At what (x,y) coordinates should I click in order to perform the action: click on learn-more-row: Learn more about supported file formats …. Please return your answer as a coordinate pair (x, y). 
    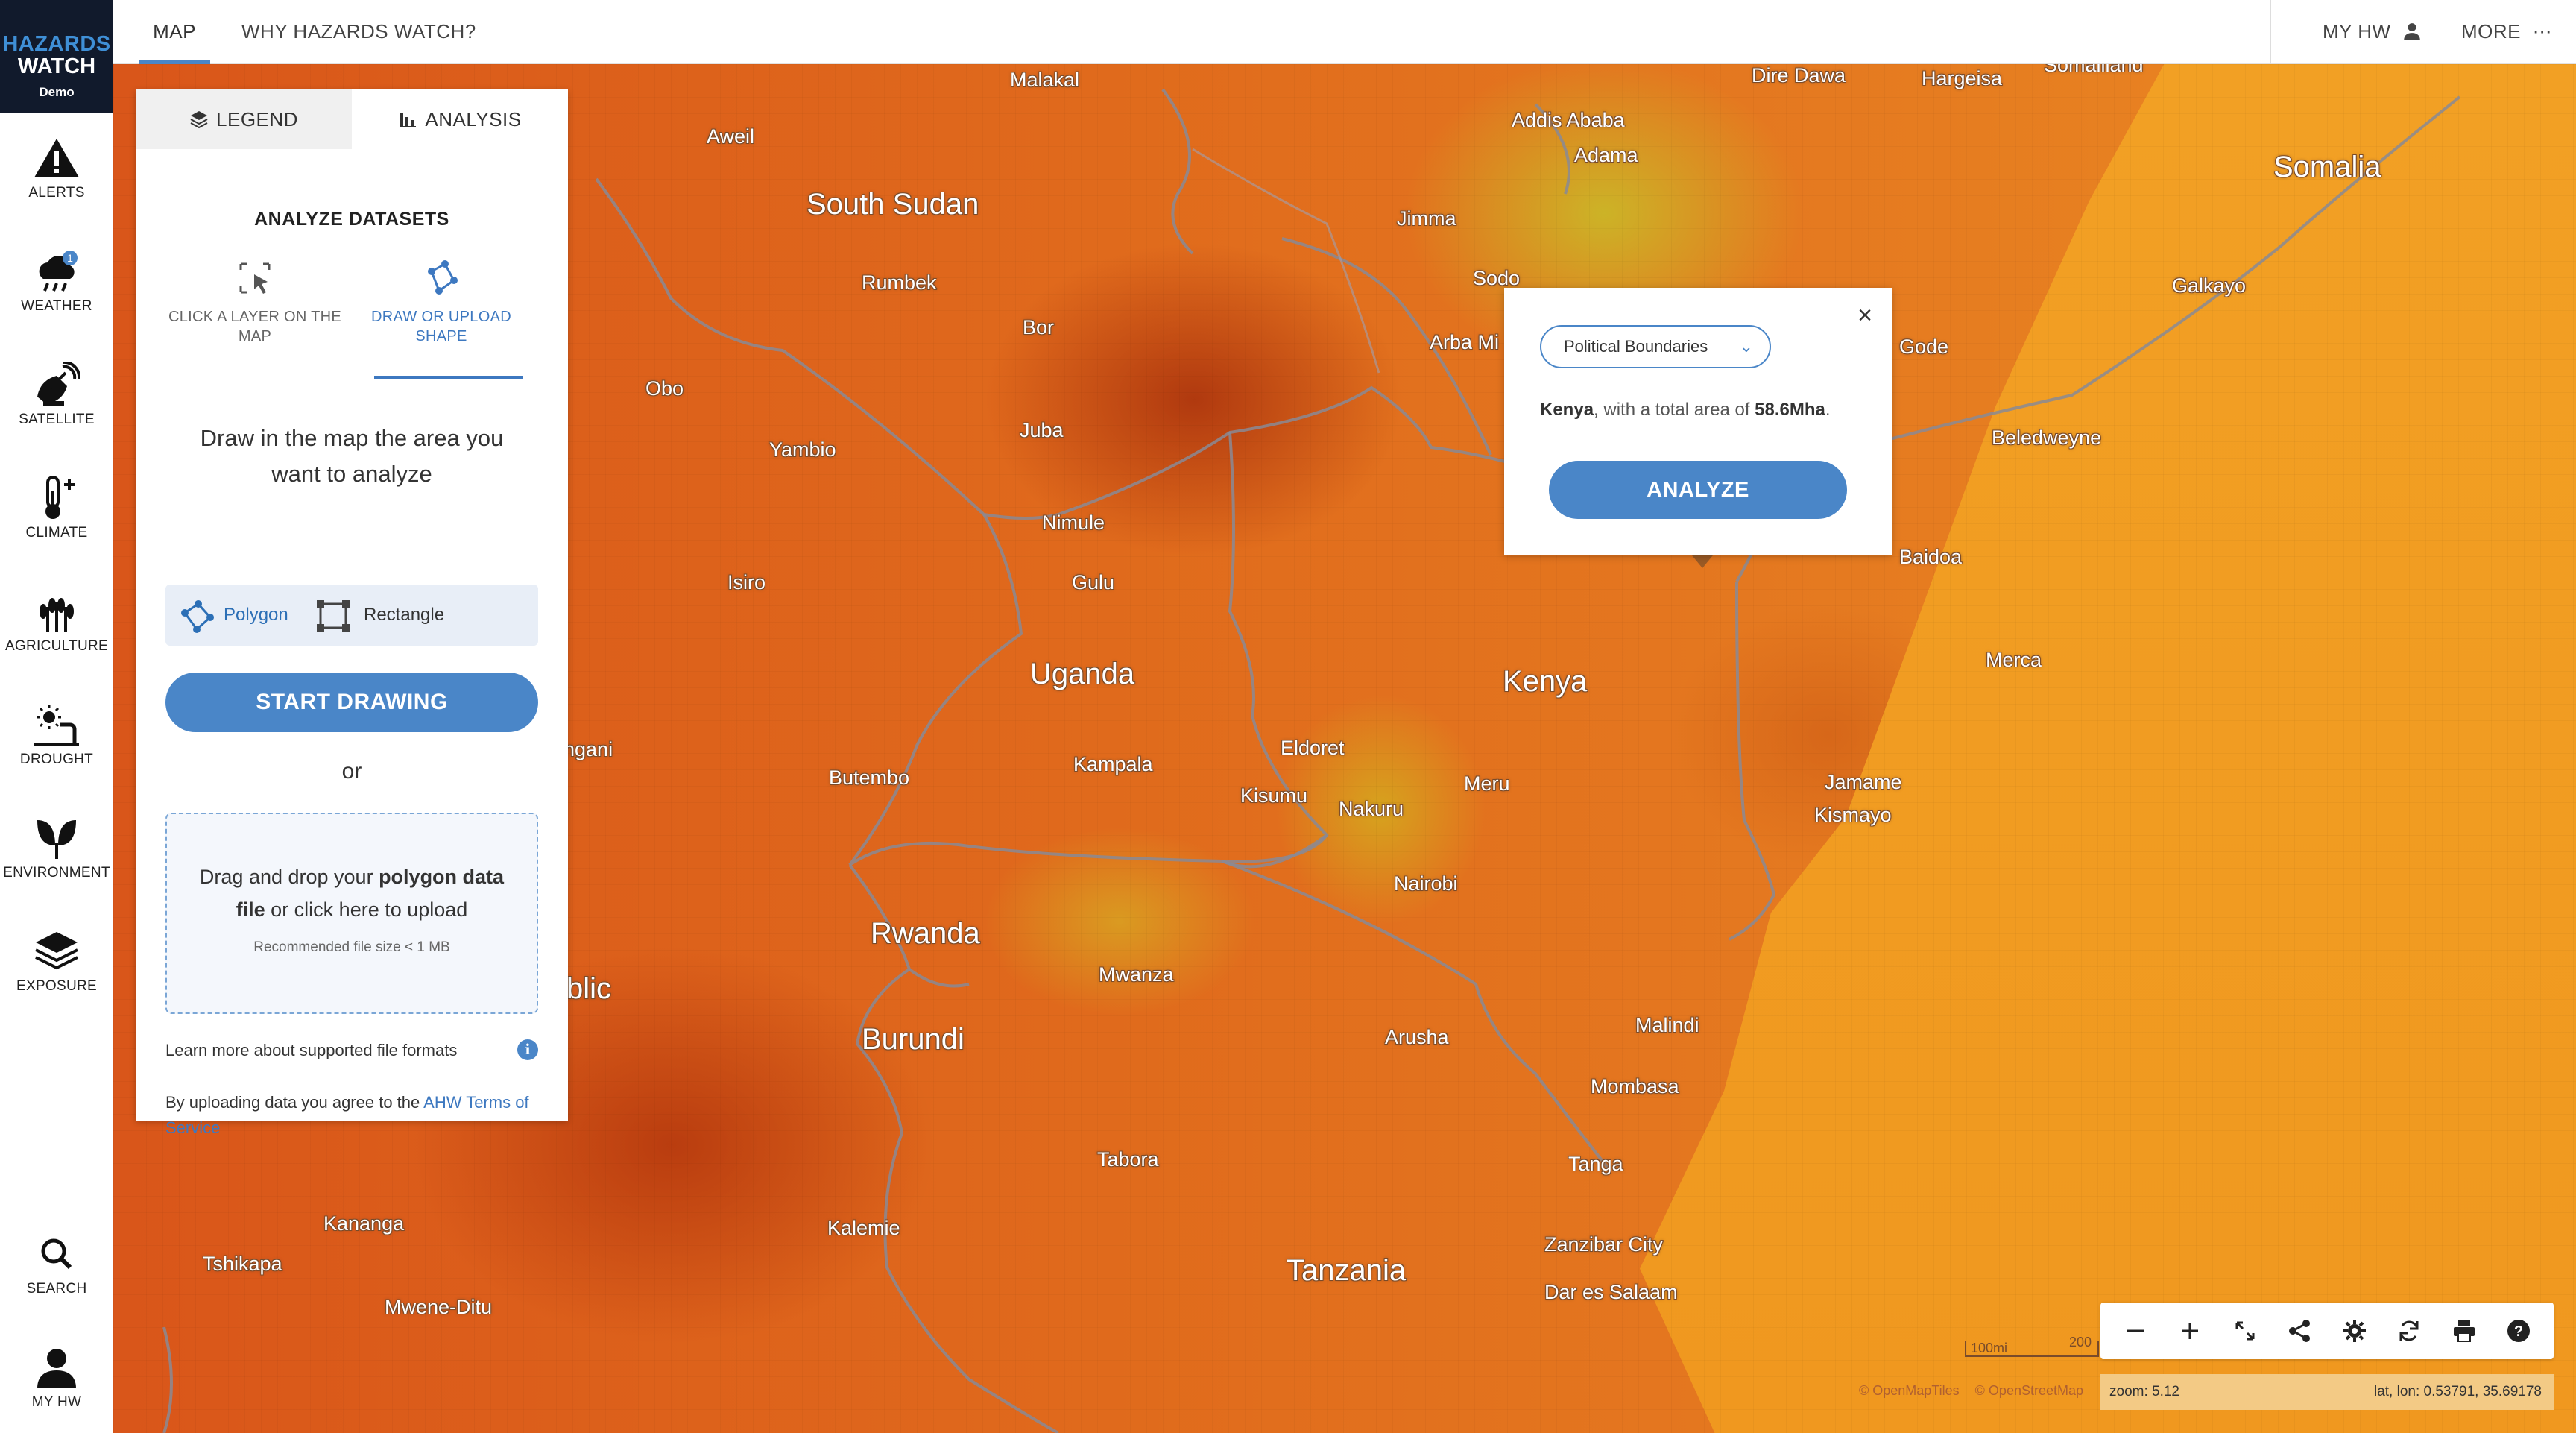
    Looking at the image, I should click on (352, 1049).